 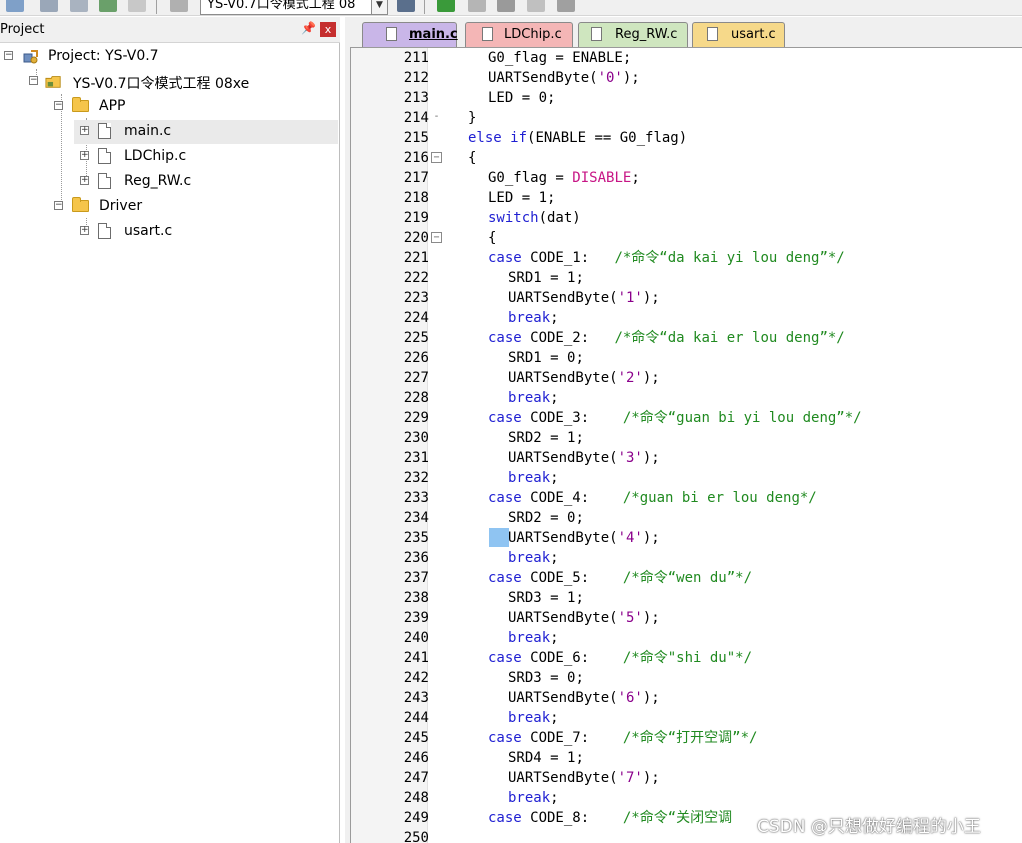 I want to click on code-text: switch(dat), so click(x=534, y=218).